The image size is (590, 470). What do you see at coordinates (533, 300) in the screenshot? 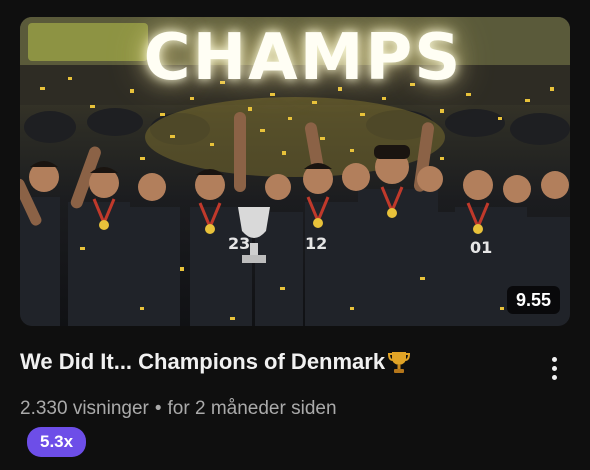
I see `duration-badge: 9.55` at bounding box center [533, 300].